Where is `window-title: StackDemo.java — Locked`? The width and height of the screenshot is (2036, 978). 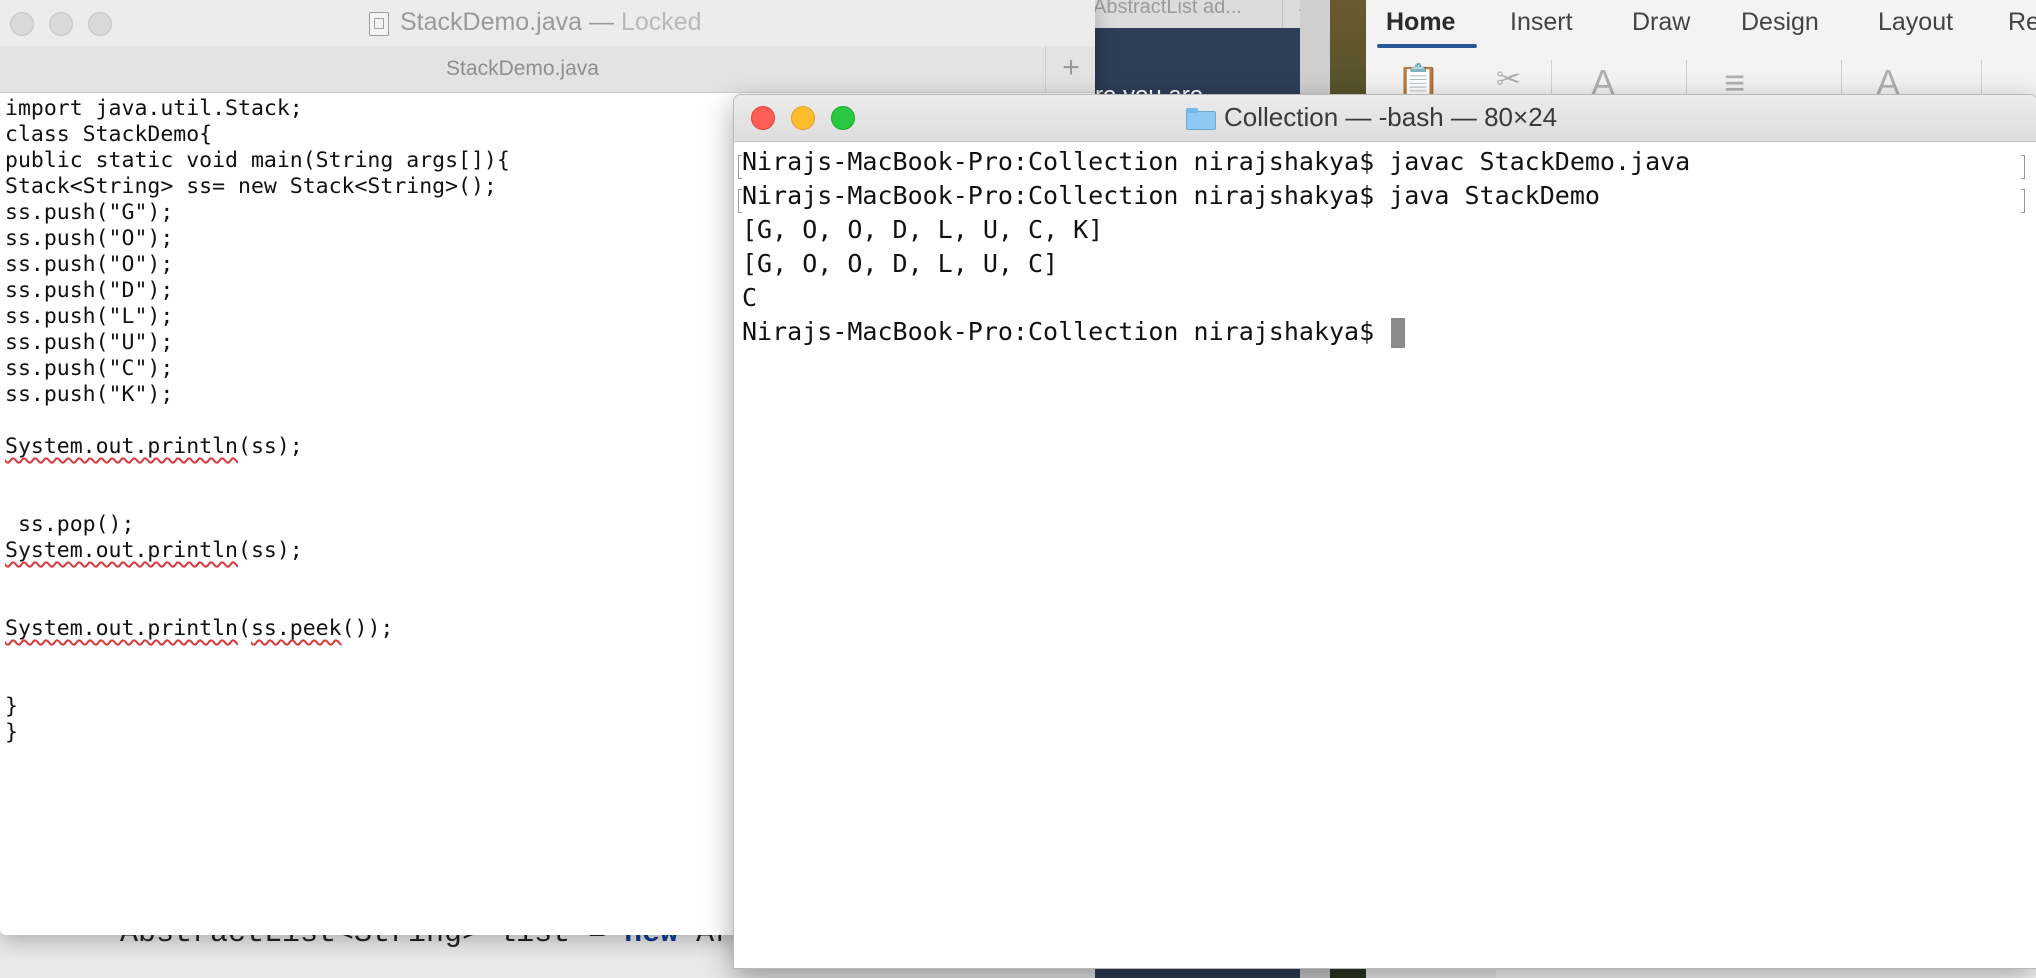 window-title: StackDemo.java — Locked is located at coordinates (551, 22).